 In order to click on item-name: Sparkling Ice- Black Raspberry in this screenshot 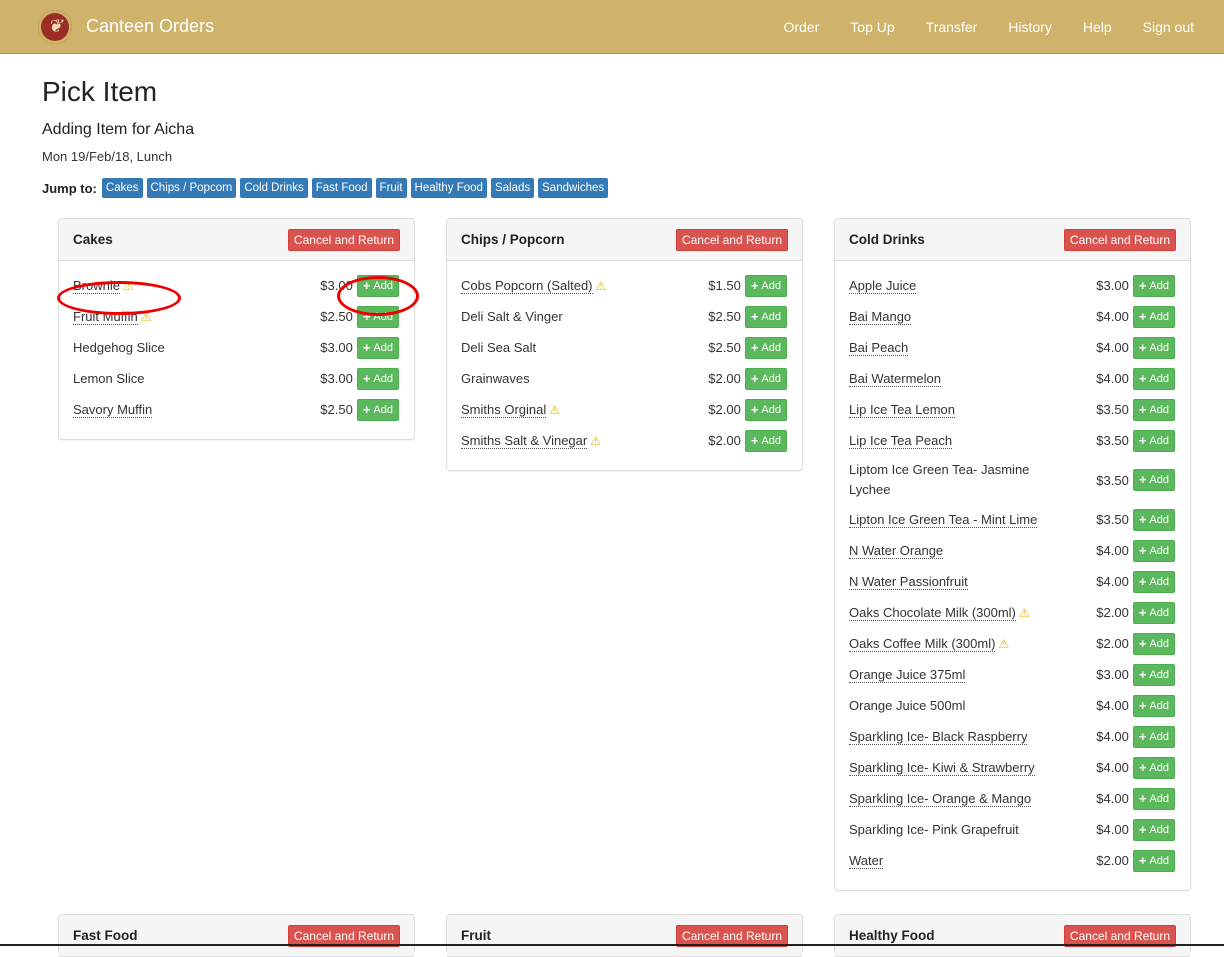, I will do `click(938, 736)`.